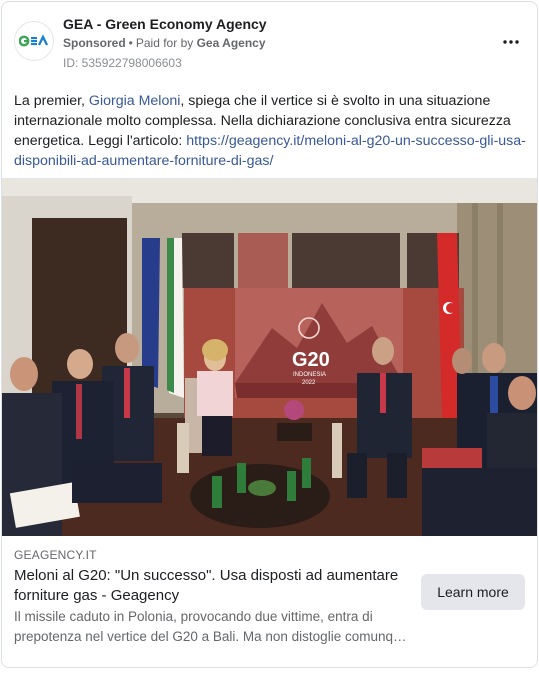 The width and height of the screenshot is (539, 675). Describe the element at coordinates (55, 555) in the screenshot. I see `preview-domain: GEAGENCY.IT` at that location.